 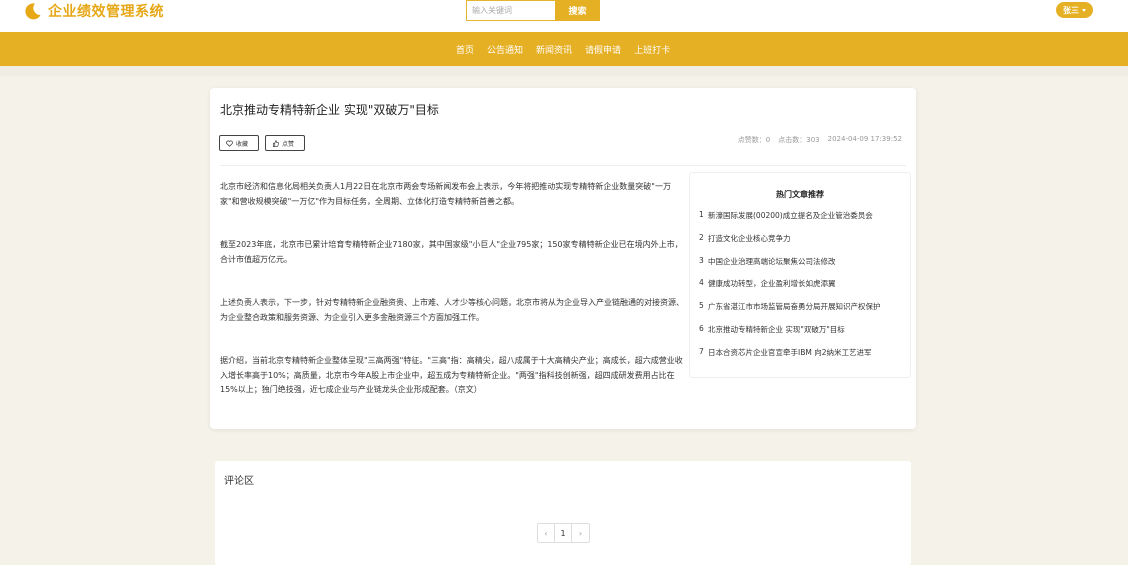 What do you see at coordinates (754, 140) in the screenshot?
I see `like-count: 点赞数：0` at bounding box center [754, 140].